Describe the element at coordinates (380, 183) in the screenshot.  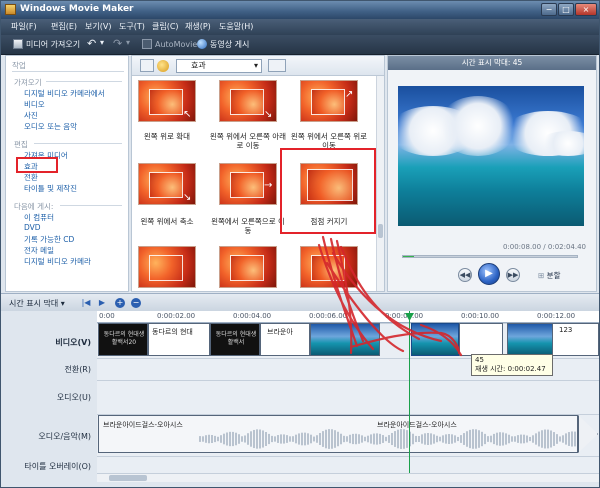
I see `collection-scrollbar` at that location.